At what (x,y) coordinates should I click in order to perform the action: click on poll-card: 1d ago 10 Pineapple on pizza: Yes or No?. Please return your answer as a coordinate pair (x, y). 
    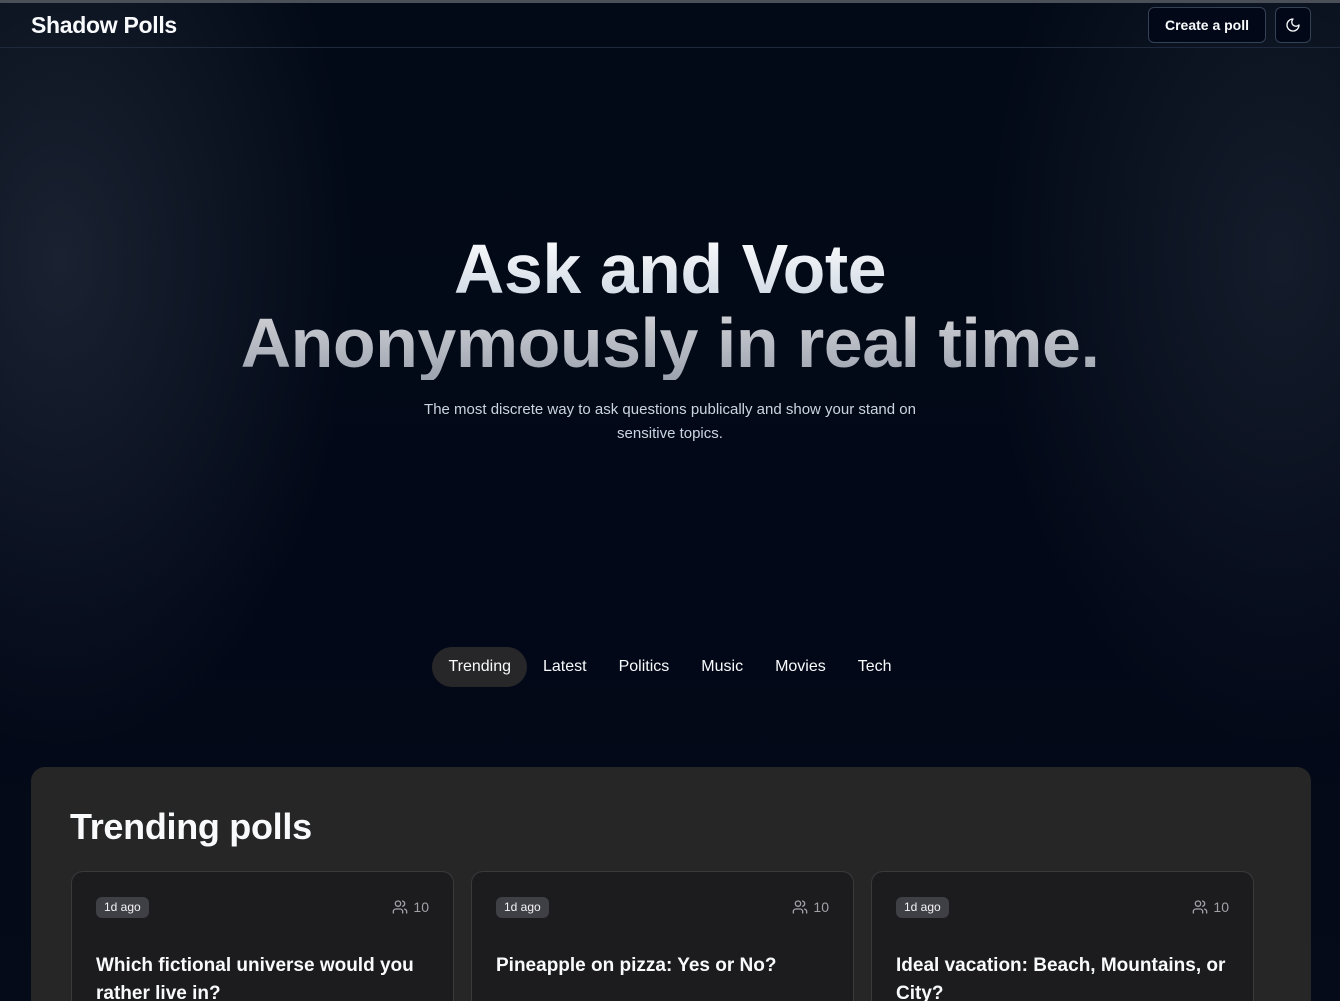
    Looking at the image, I should click on (662, 936).